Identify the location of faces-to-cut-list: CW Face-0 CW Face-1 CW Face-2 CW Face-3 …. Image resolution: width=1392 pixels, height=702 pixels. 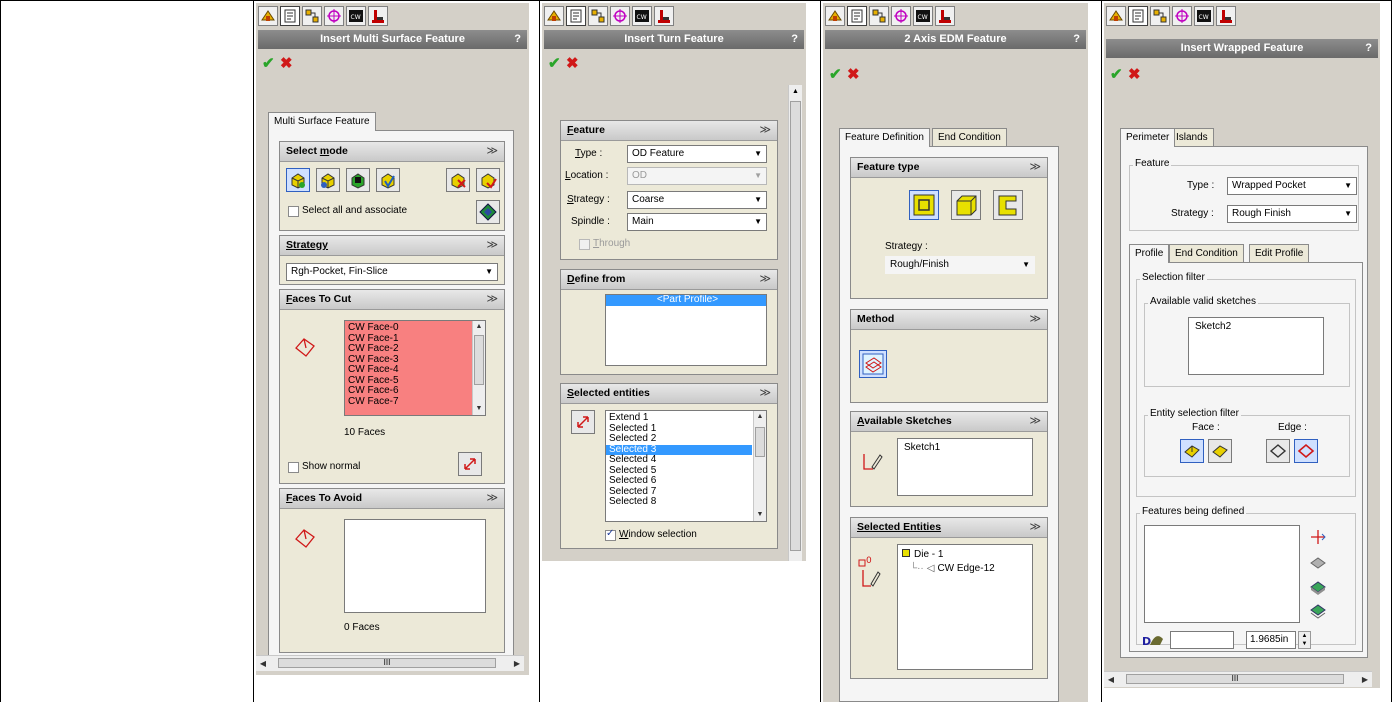
(415, 368).